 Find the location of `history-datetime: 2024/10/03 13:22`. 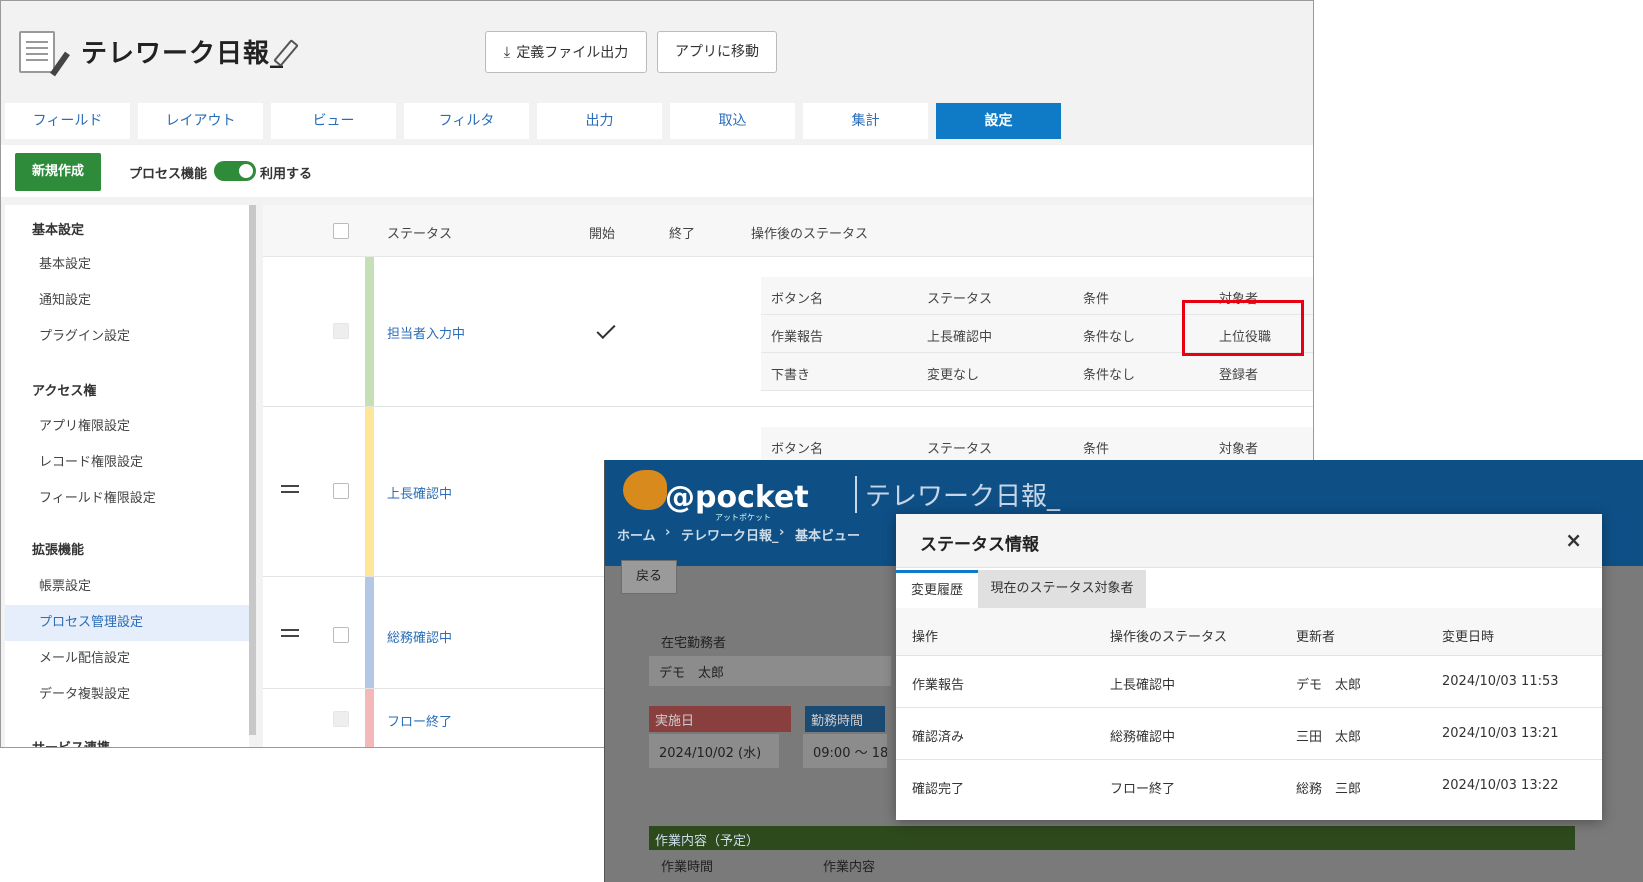

history-datetime: 2024/10/03 13:22 is located at coordinates (1500, 785).